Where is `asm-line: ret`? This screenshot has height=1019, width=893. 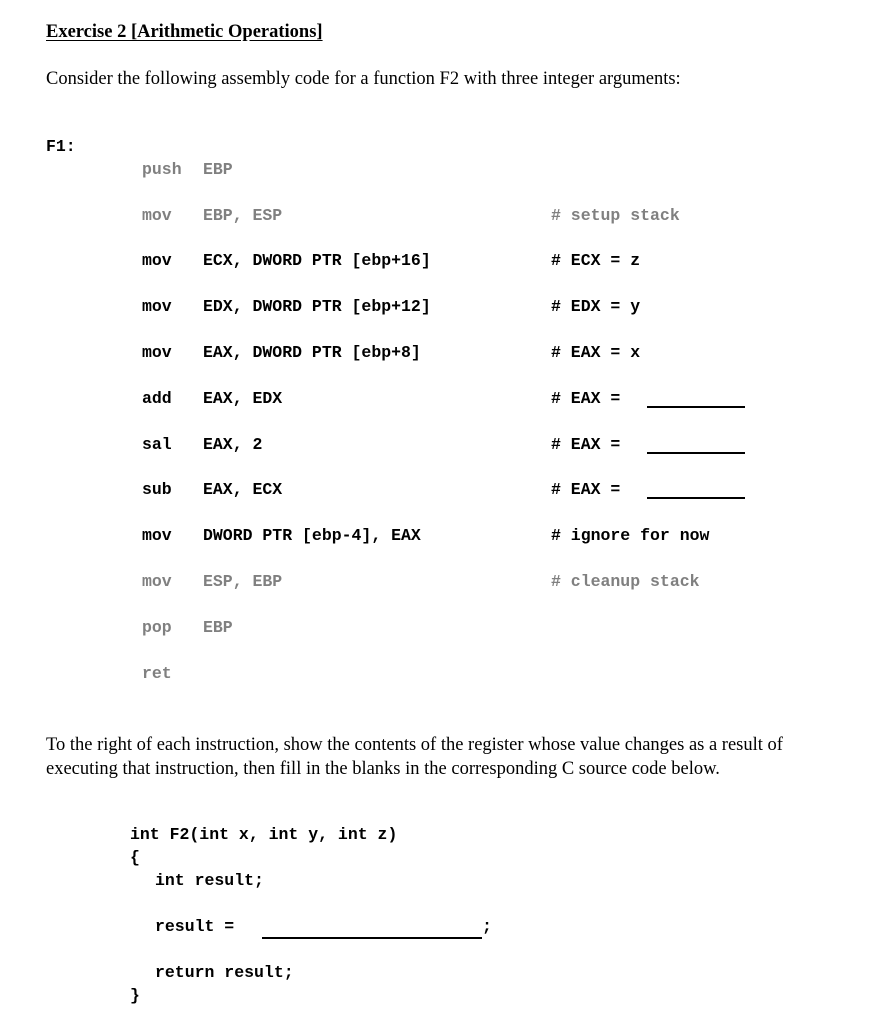
asm-line: ret is located at coordinates (446, 676).